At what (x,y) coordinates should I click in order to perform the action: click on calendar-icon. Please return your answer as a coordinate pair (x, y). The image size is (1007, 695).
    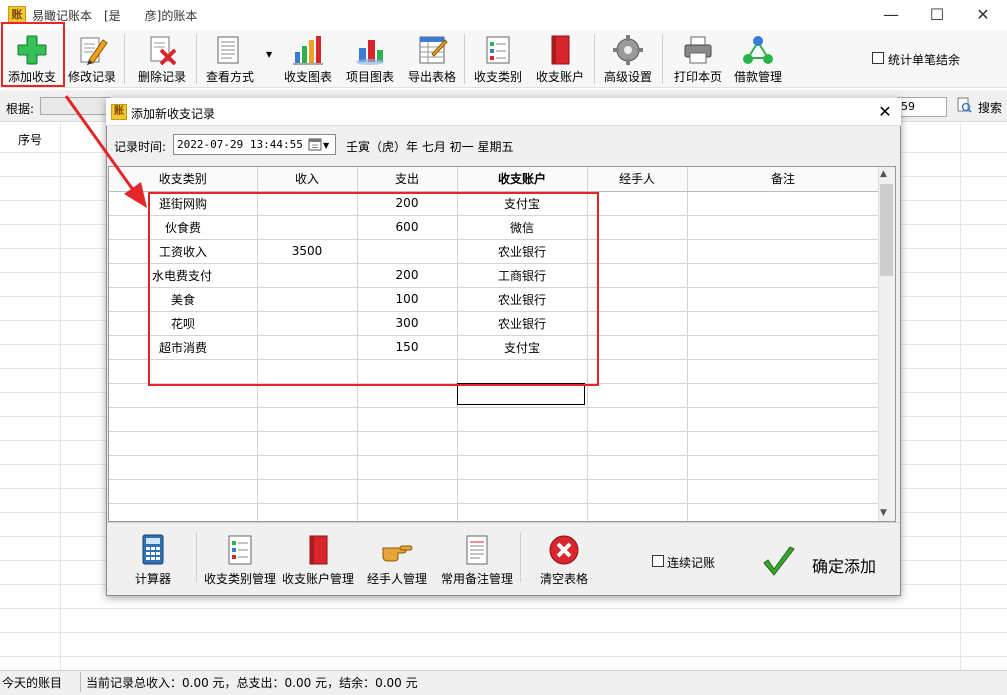
    Looking at the image, I should click on (315, 144).